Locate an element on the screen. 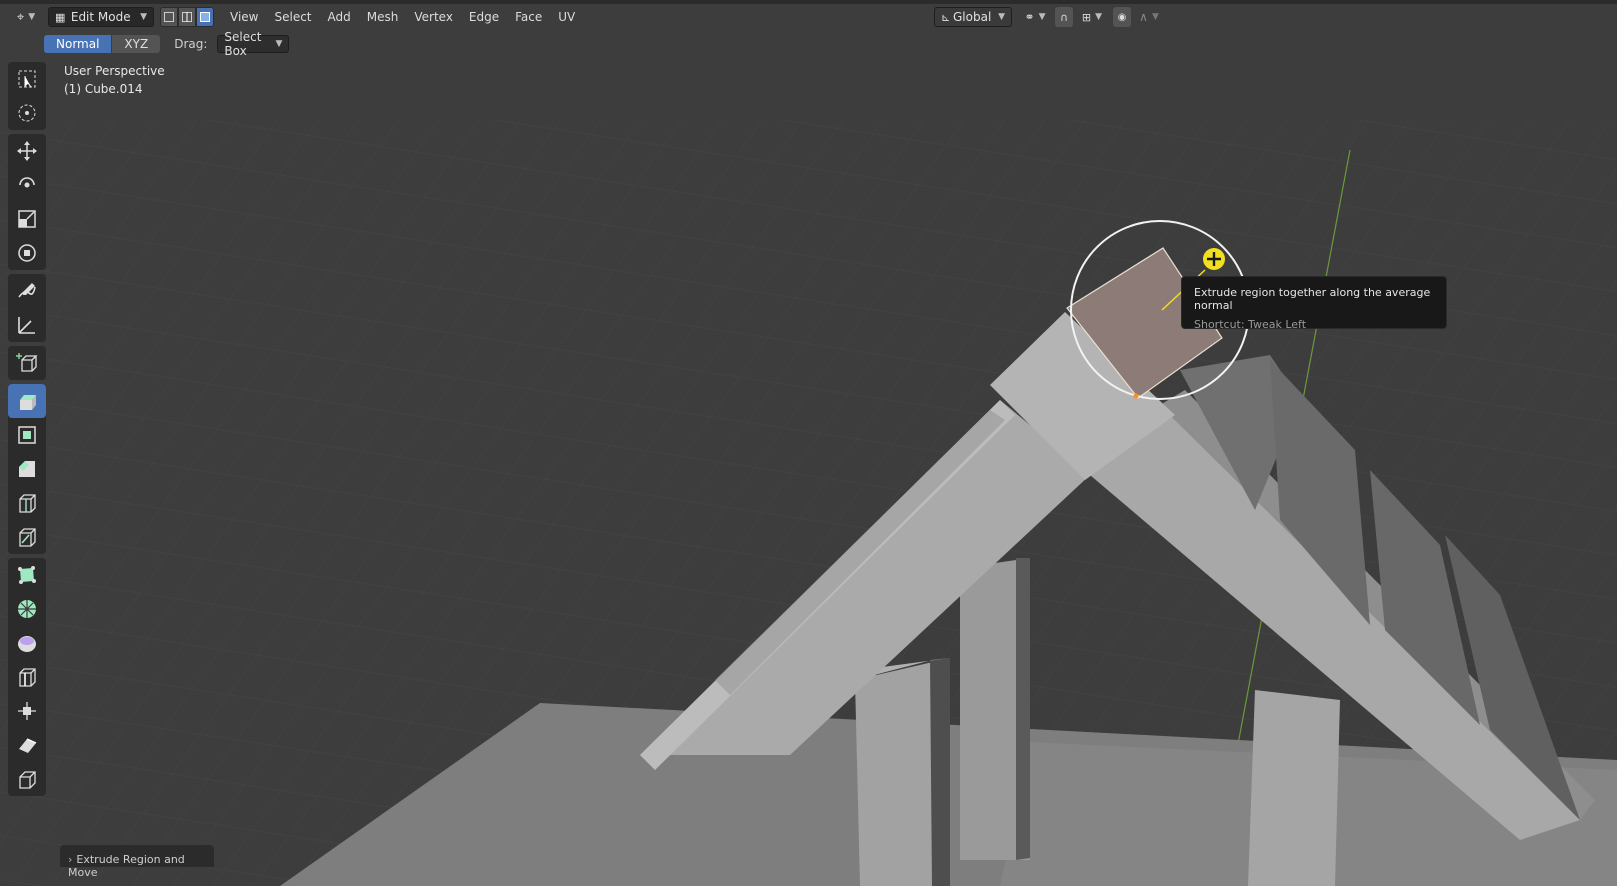  snap-target-dropdown: ⊞ ▼ is located at coordinates (1092, 17).